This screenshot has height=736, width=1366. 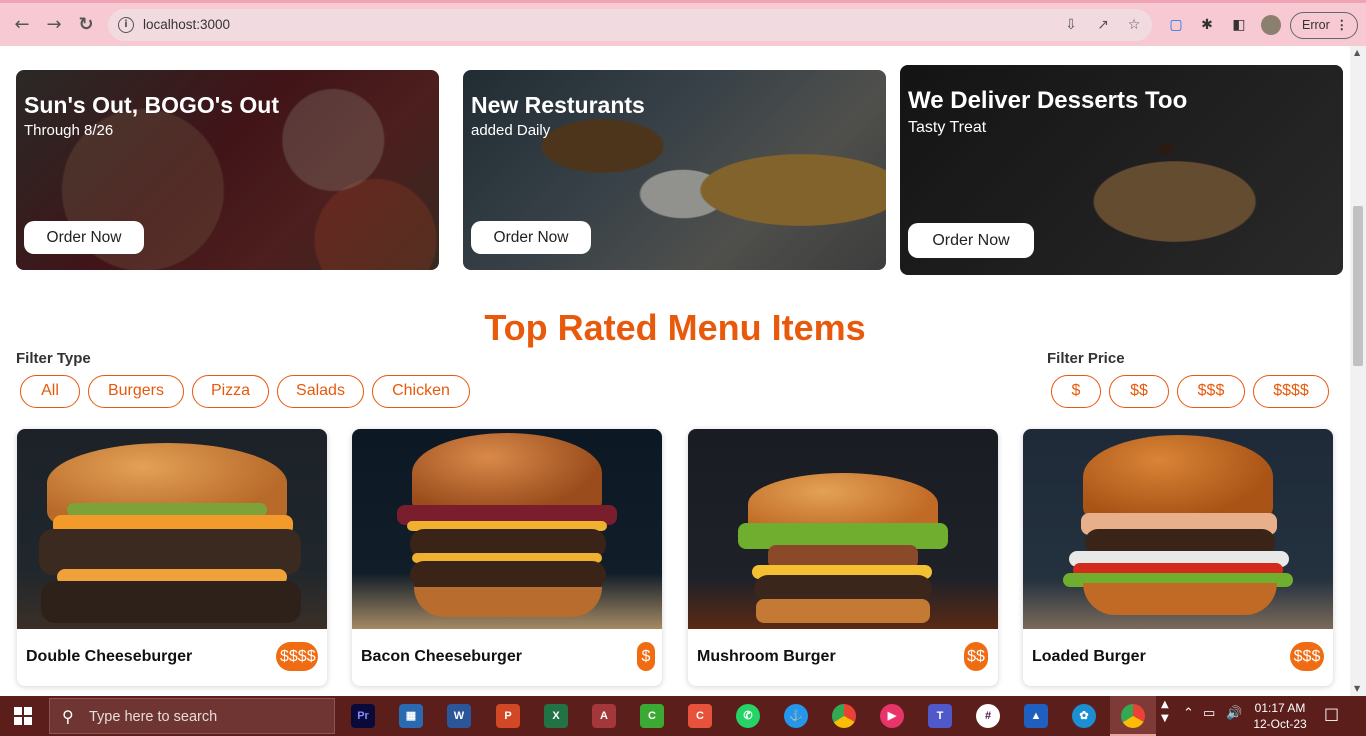 I want to click on media-player-icon: ▶, so click(x=892, y=716).